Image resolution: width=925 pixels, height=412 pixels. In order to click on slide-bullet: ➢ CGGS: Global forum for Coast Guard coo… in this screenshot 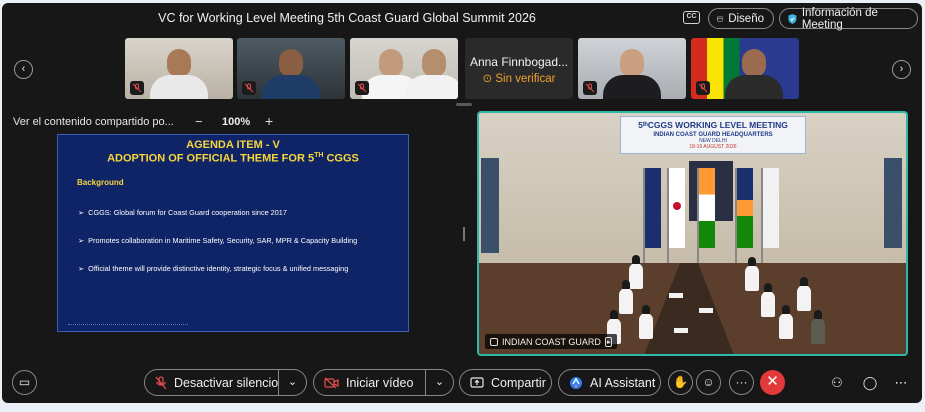, I will do `click(182, 212)`.